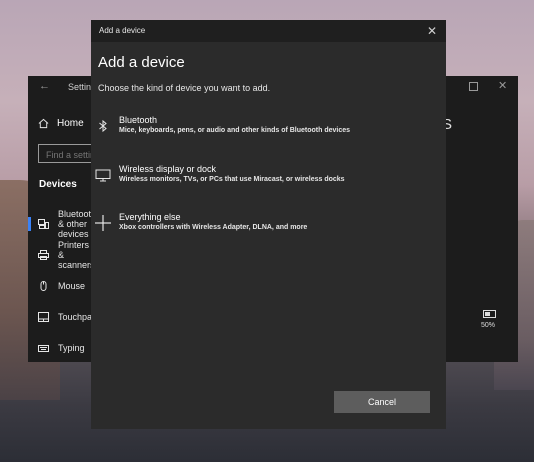 This screenshot has width=534, height=462. Describe the element at coordinates (103, 126) in the screenshot. I see `bluetooth-icon` at that location.